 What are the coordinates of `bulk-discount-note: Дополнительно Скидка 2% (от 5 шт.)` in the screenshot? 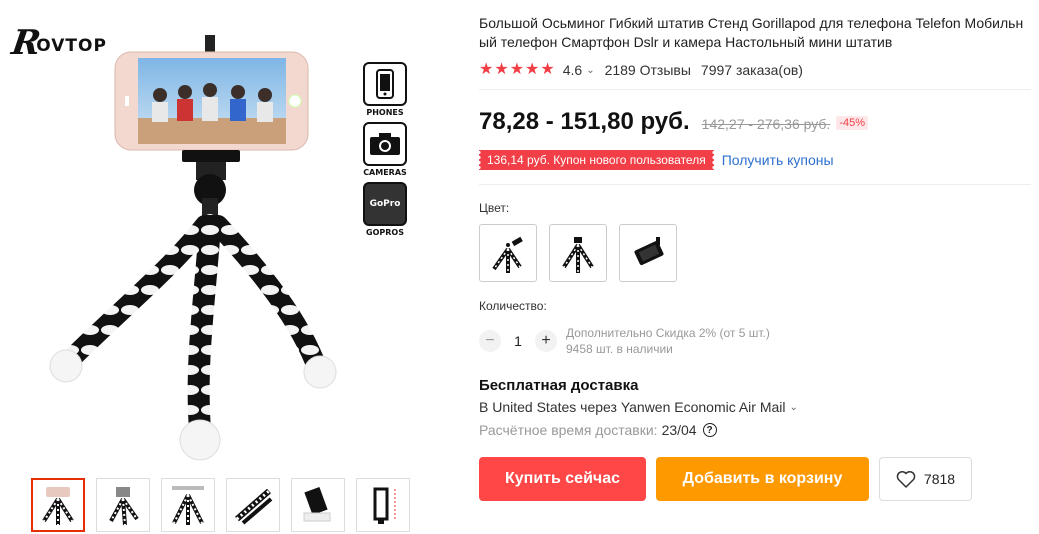 It's located at (668, 333).